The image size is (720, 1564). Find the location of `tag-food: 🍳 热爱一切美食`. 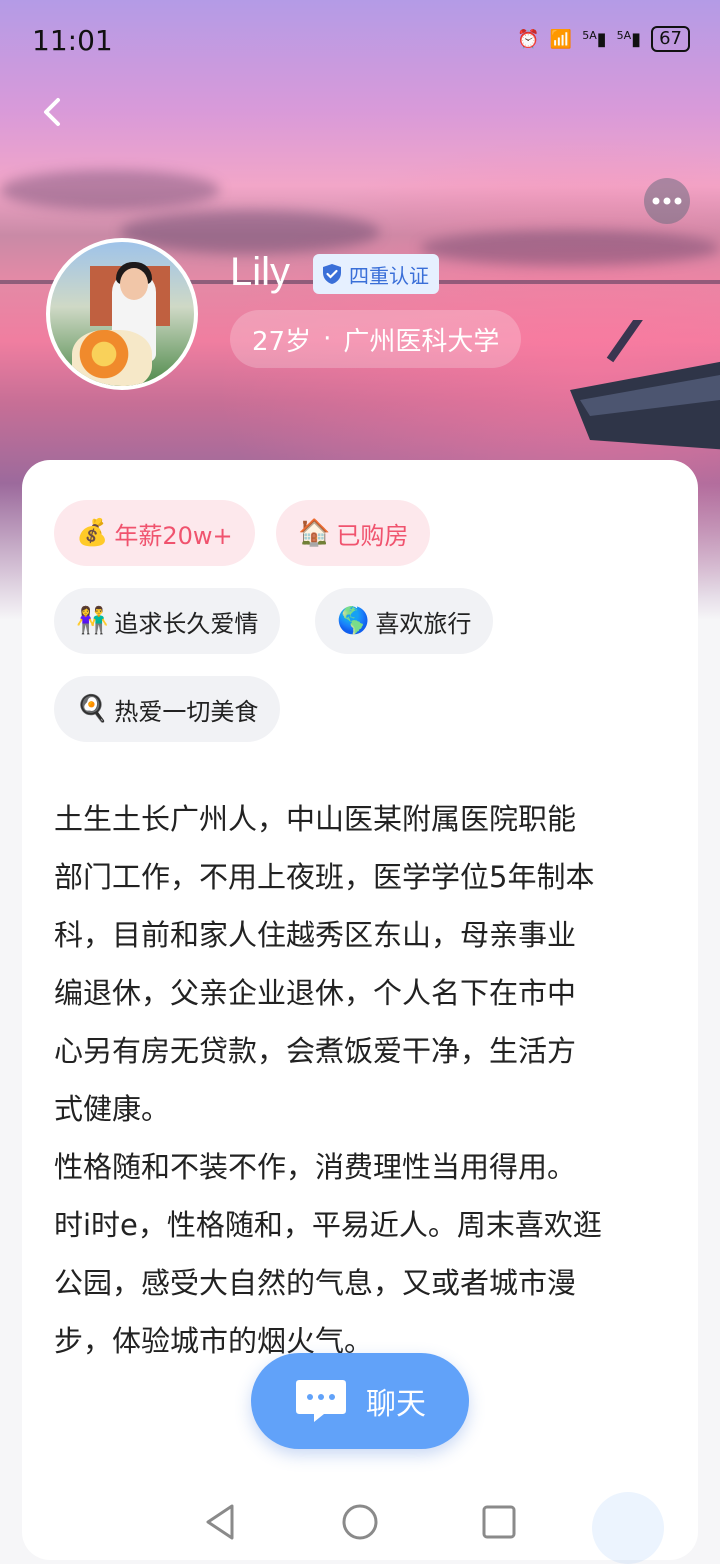

tag-food: 🍳 热爱一切美食 is located at coordinates (167, 709).